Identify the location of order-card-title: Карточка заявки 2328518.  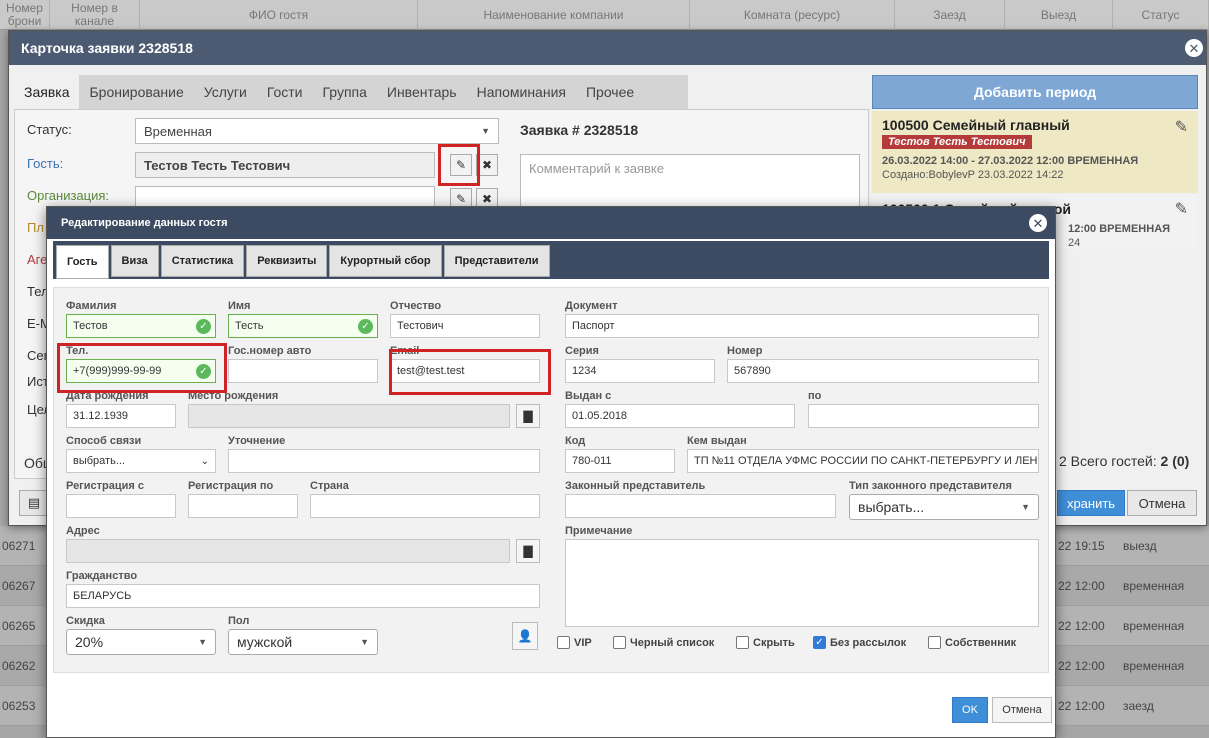
(607, 48).